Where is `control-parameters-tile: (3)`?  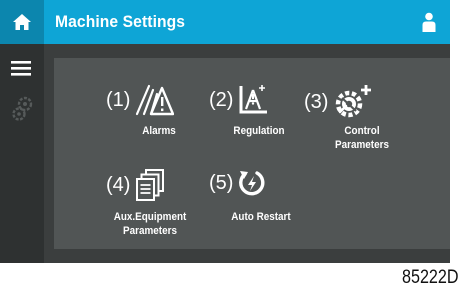
control-parameters-tile: (3) is located at coordinates (339, 102).